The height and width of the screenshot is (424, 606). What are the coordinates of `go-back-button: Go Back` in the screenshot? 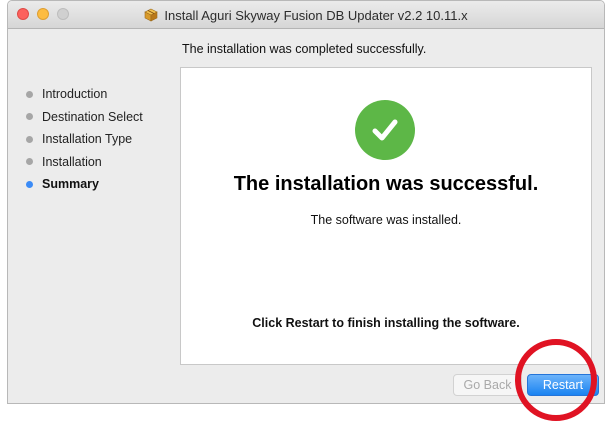 It's located at (487, 385).